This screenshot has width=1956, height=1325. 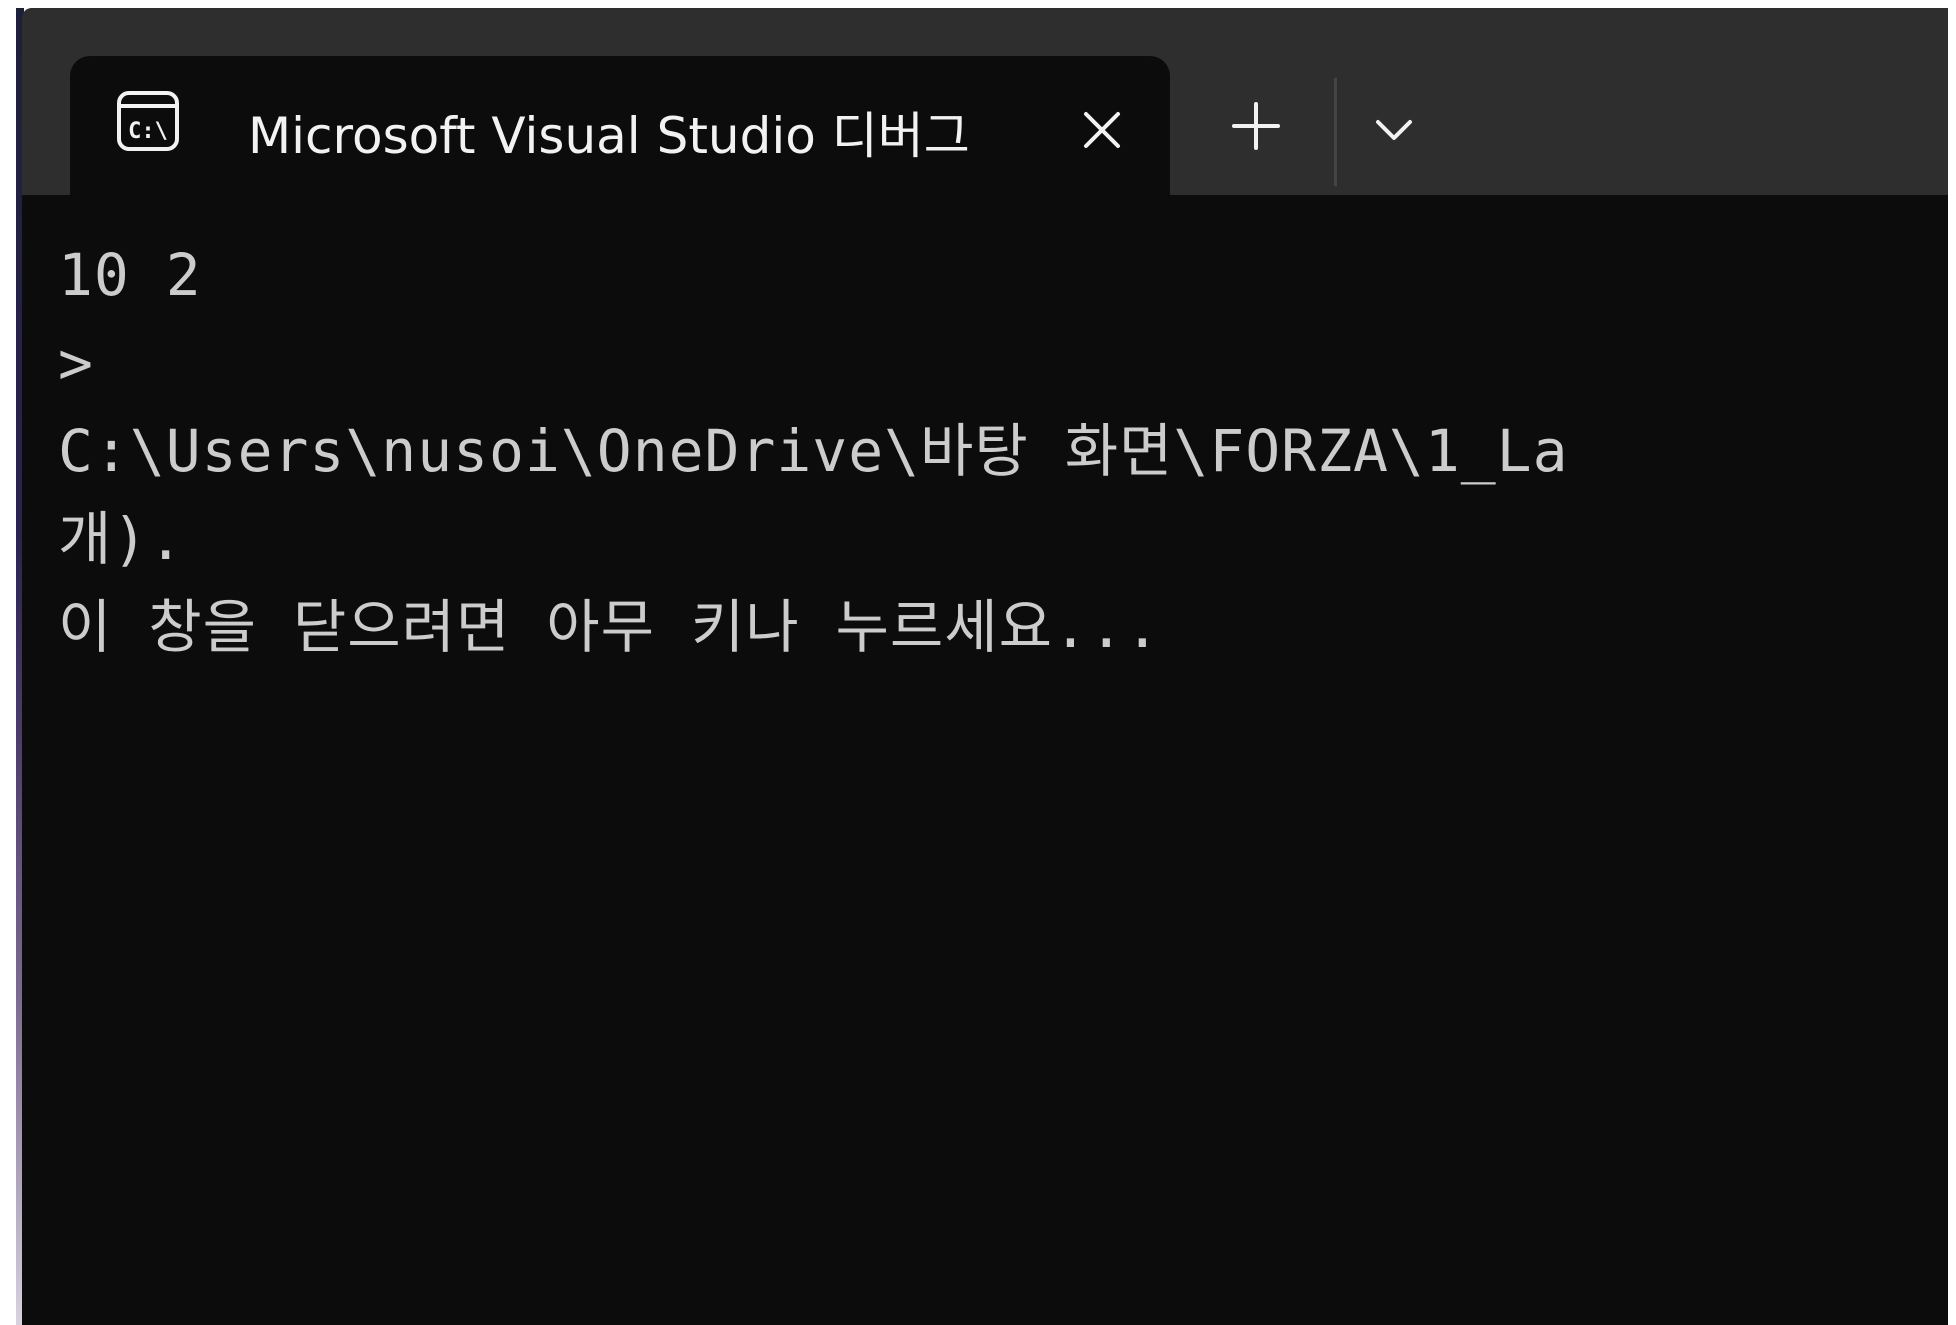 I want to click on console-line: >, so click(x=76, y=363).